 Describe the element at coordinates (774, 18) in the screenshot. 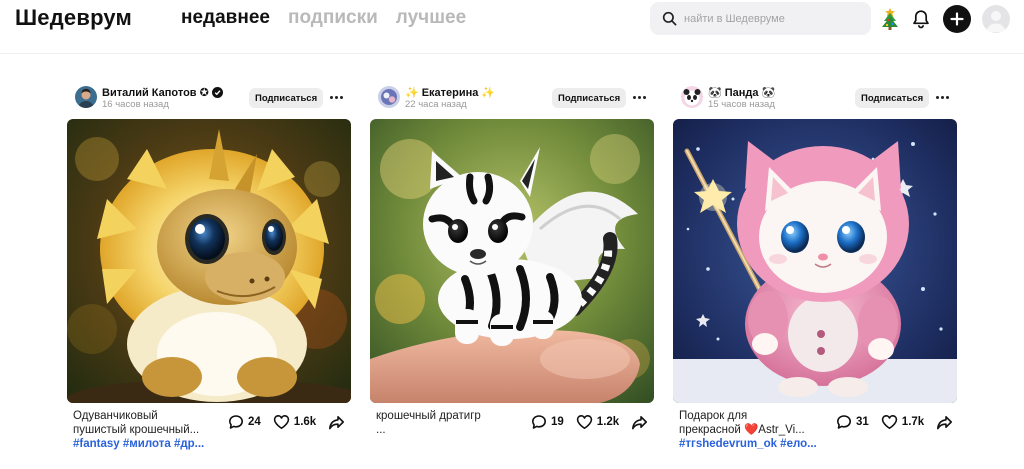

I see `search-input` at that location.